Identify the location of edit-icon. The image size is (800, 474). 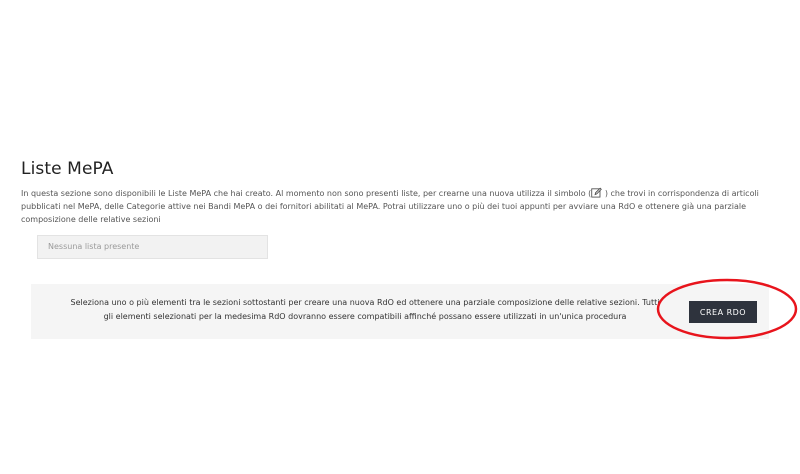
(597, 192).